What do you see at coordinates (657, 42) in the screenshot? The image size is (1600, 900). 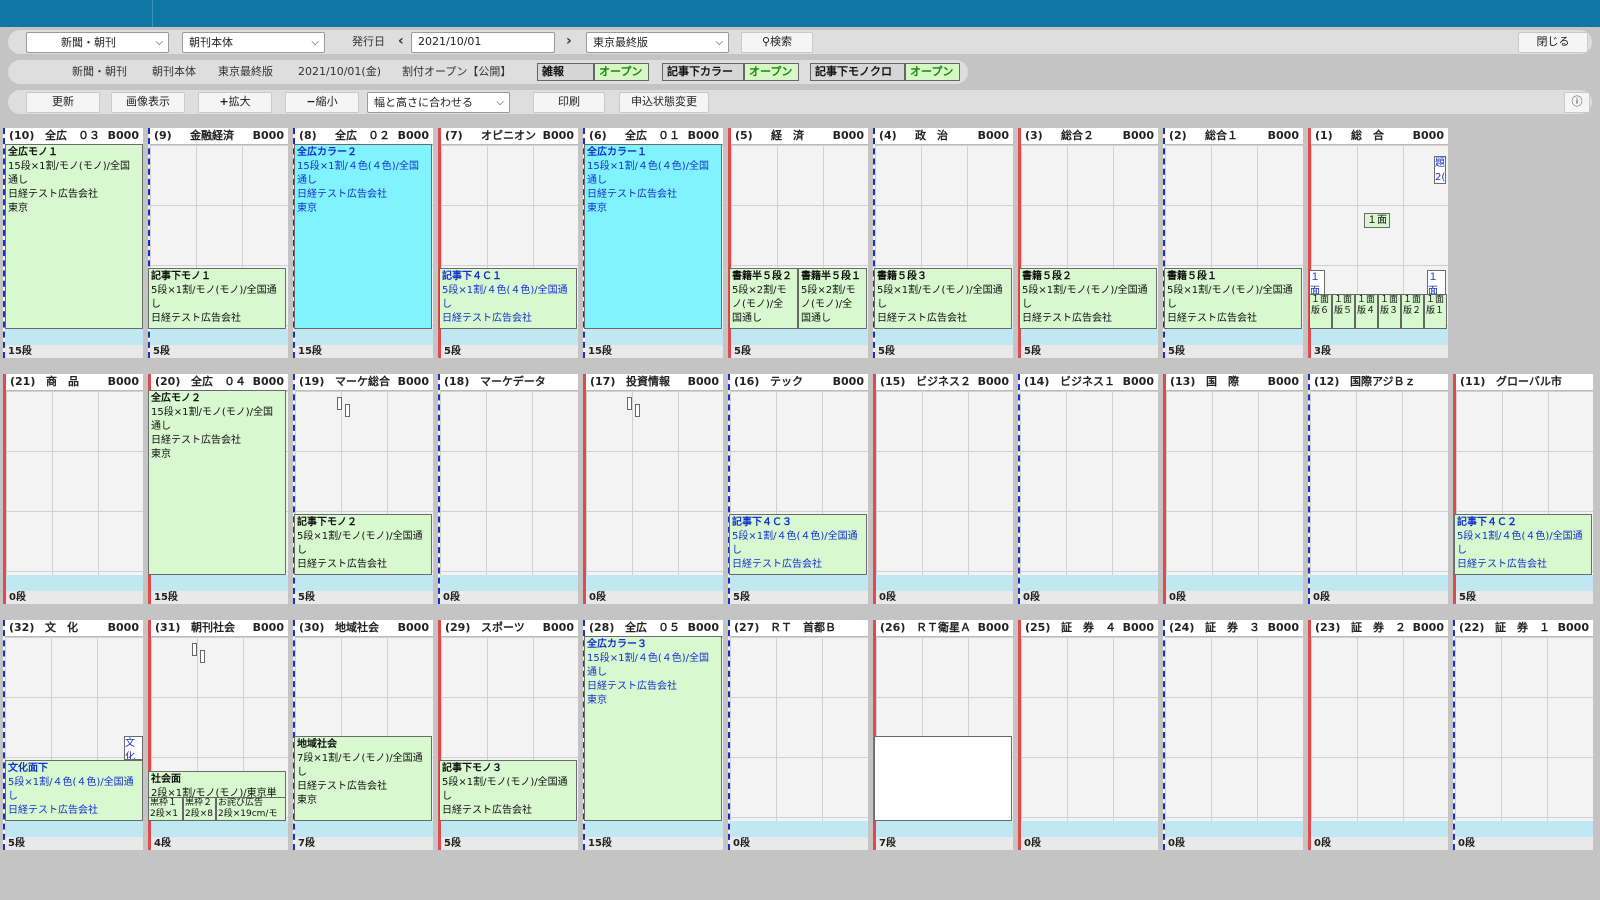 I see `version-select: 東京最終版 ⌵` at bounding box center [657, 42].